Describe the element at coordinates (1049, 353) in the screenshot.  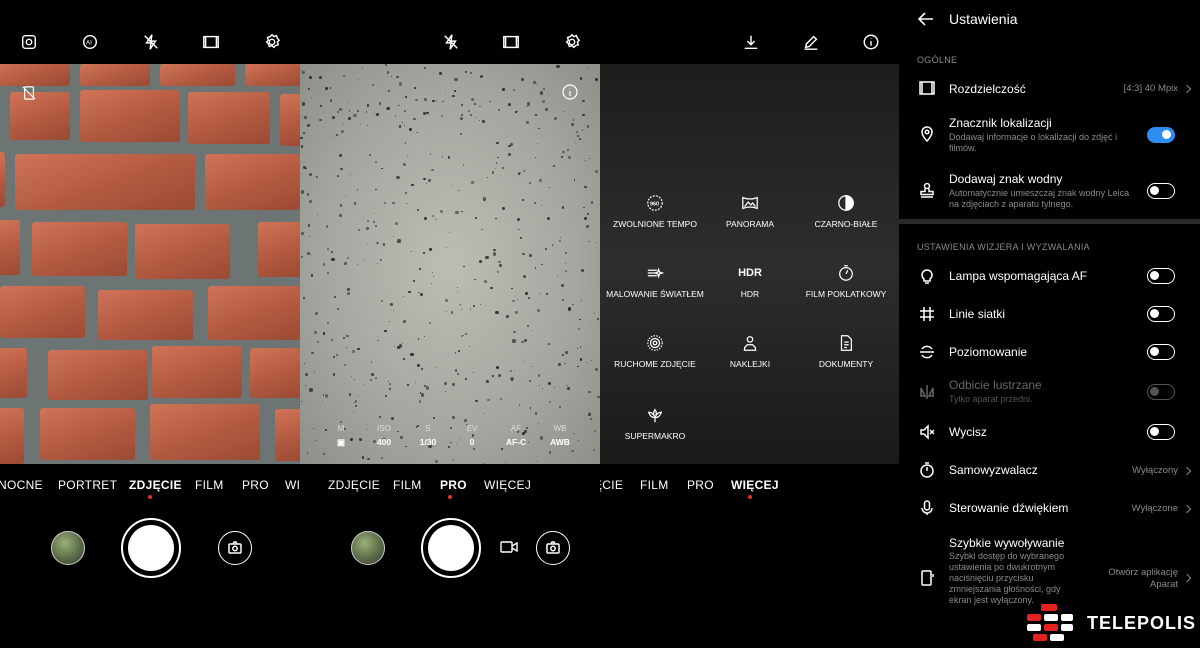
I see `setting-leveling: Poziomowanie` at that location.